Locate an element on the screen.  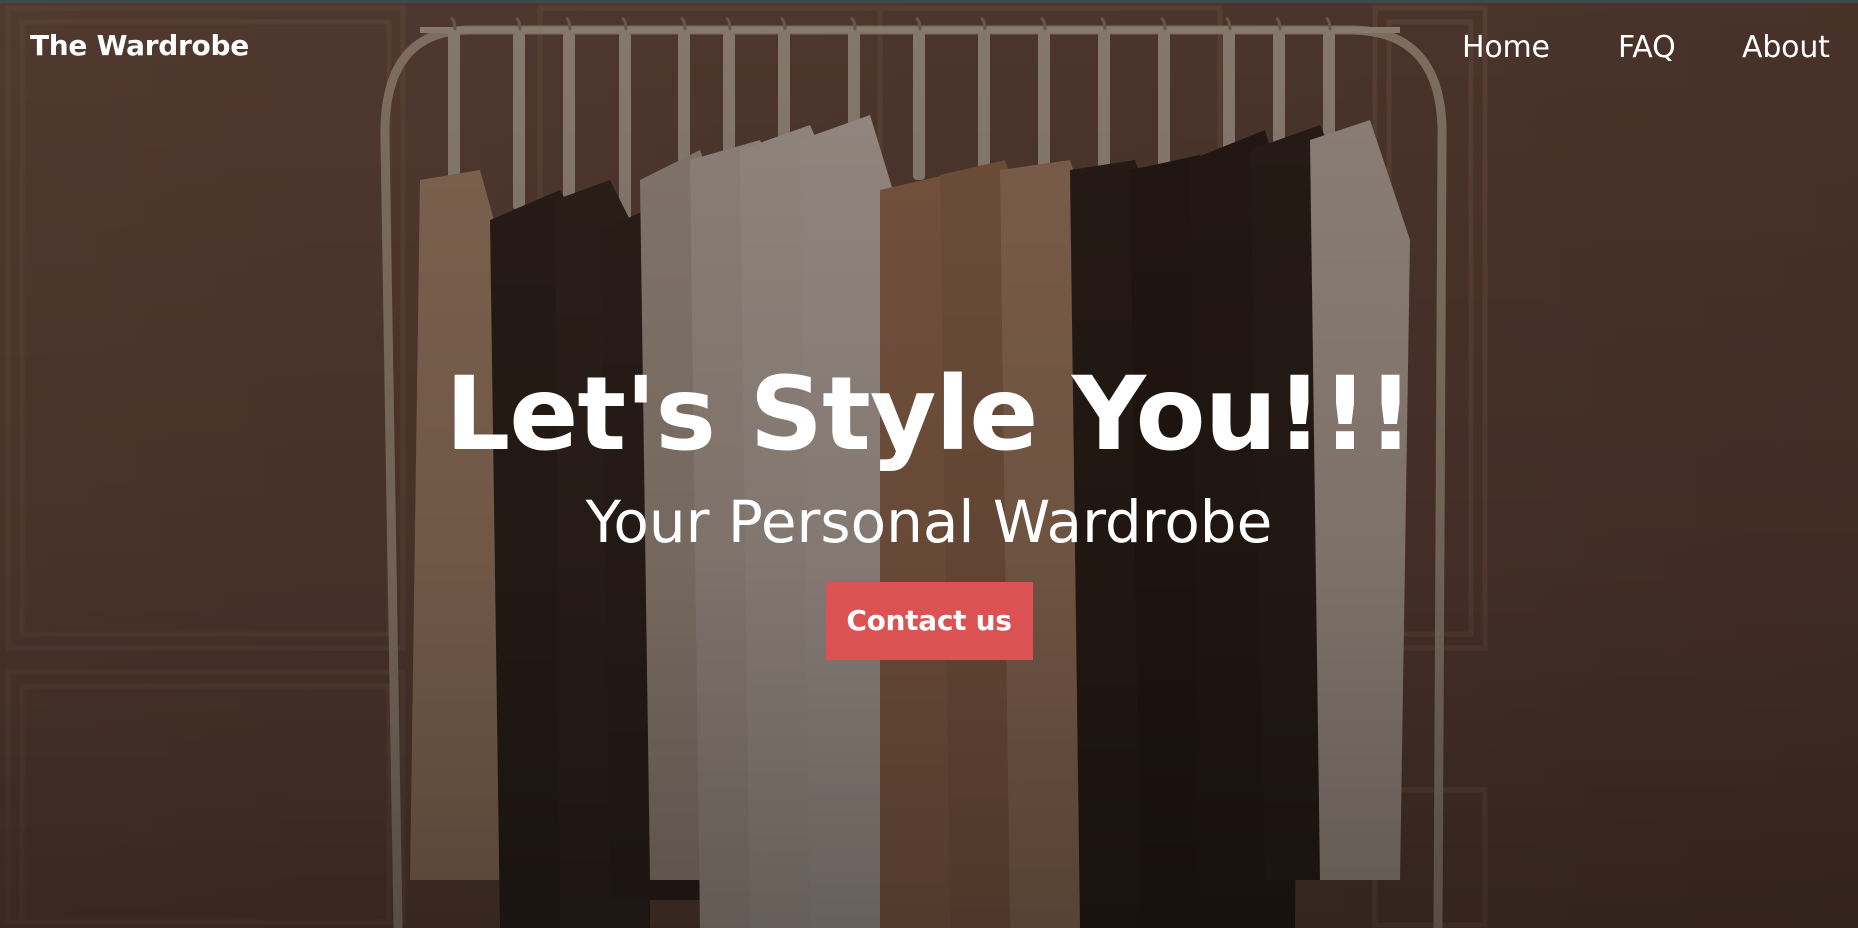
top-border is located at coordinates (929, 1).